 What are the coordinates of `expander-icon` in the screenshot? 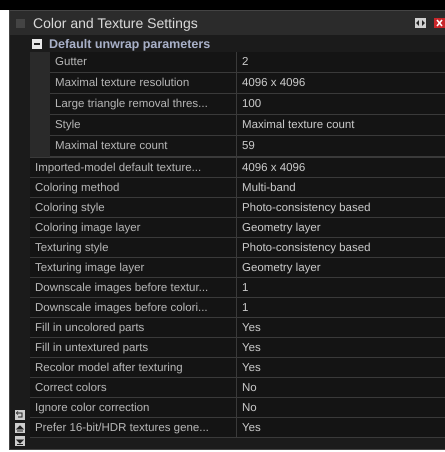 It's located at (37, 43).